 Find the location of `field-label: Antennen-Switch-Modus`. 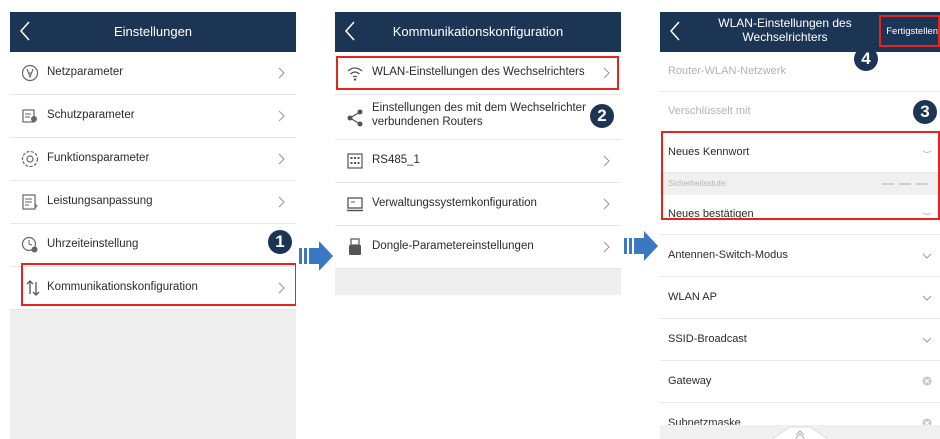

field-label: Antennen-Switch-Modus is located at coordinates (728, 255).